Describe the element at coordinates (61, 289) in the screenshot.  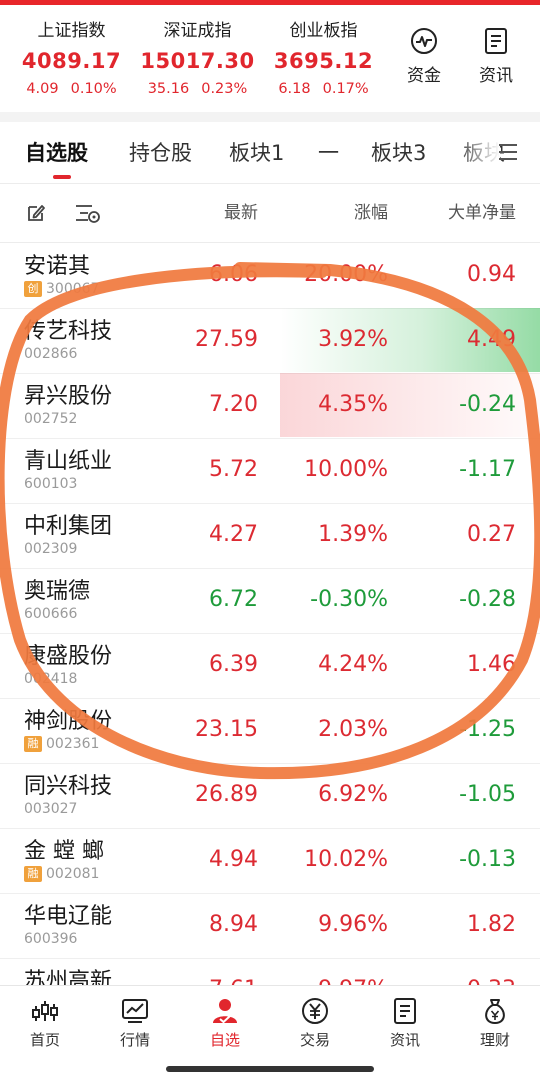
I see `stock-code-line: 创 300067` at that location.